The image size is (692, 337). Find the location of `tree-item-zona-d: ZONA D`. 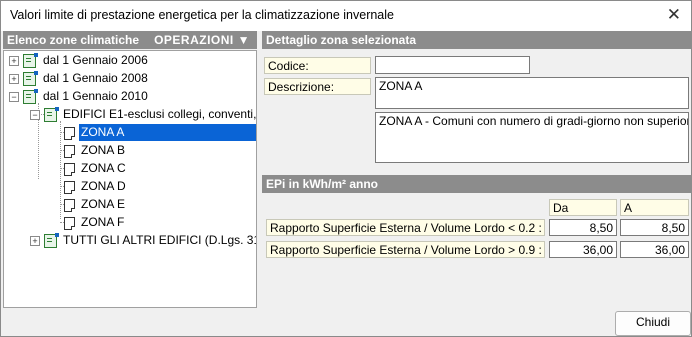

tree-item-zona-d: ZONA D is located at coordinates (130, 186).